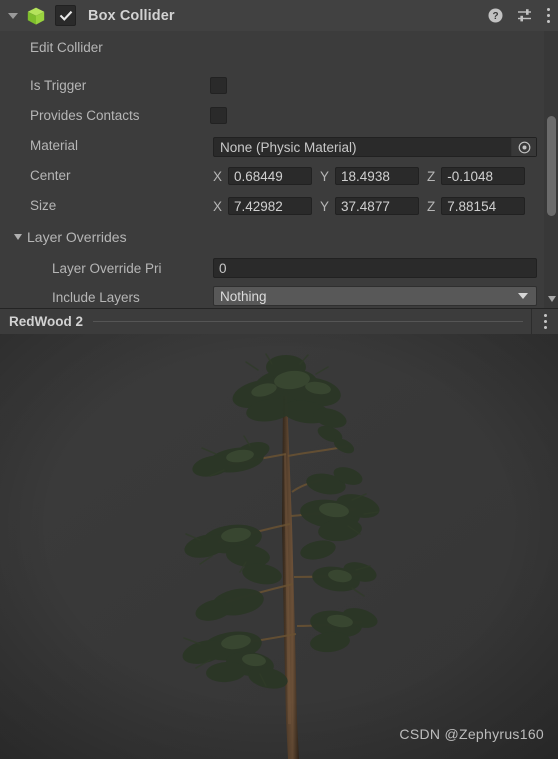  Describe the element at coordinates (325, 206) in the screenshot. I see `size-y-axis-label: Y` at that location.